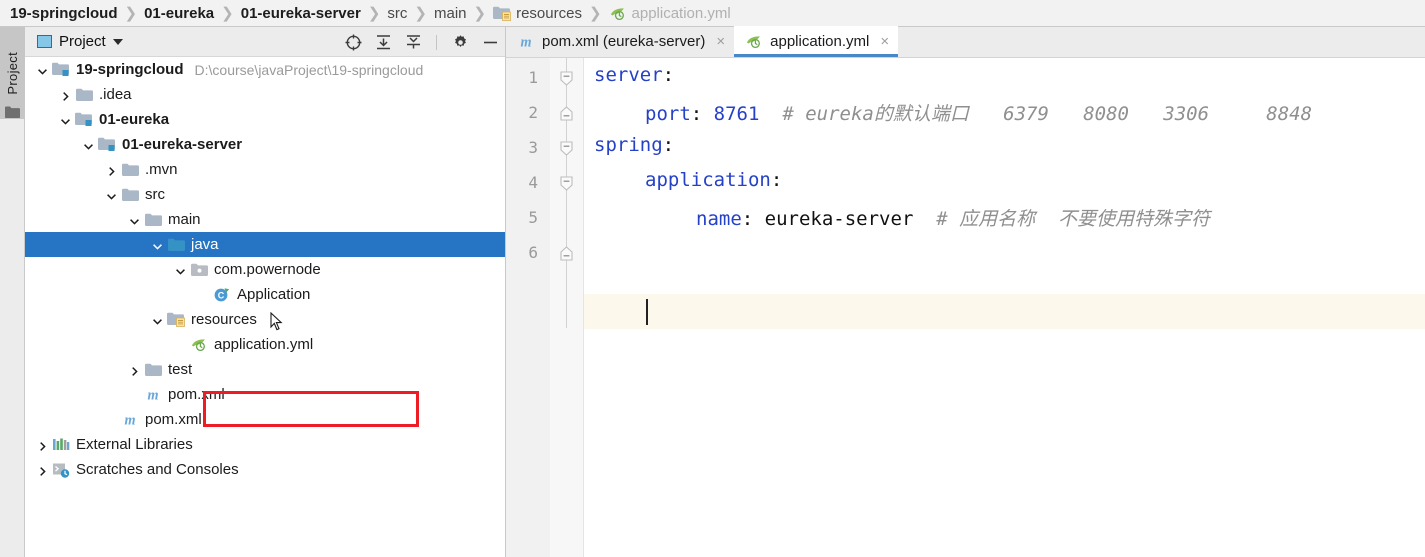 The width and height of the screenshot is (1425, 557). I want to click on tree-node-test: test, so click(265, 369).